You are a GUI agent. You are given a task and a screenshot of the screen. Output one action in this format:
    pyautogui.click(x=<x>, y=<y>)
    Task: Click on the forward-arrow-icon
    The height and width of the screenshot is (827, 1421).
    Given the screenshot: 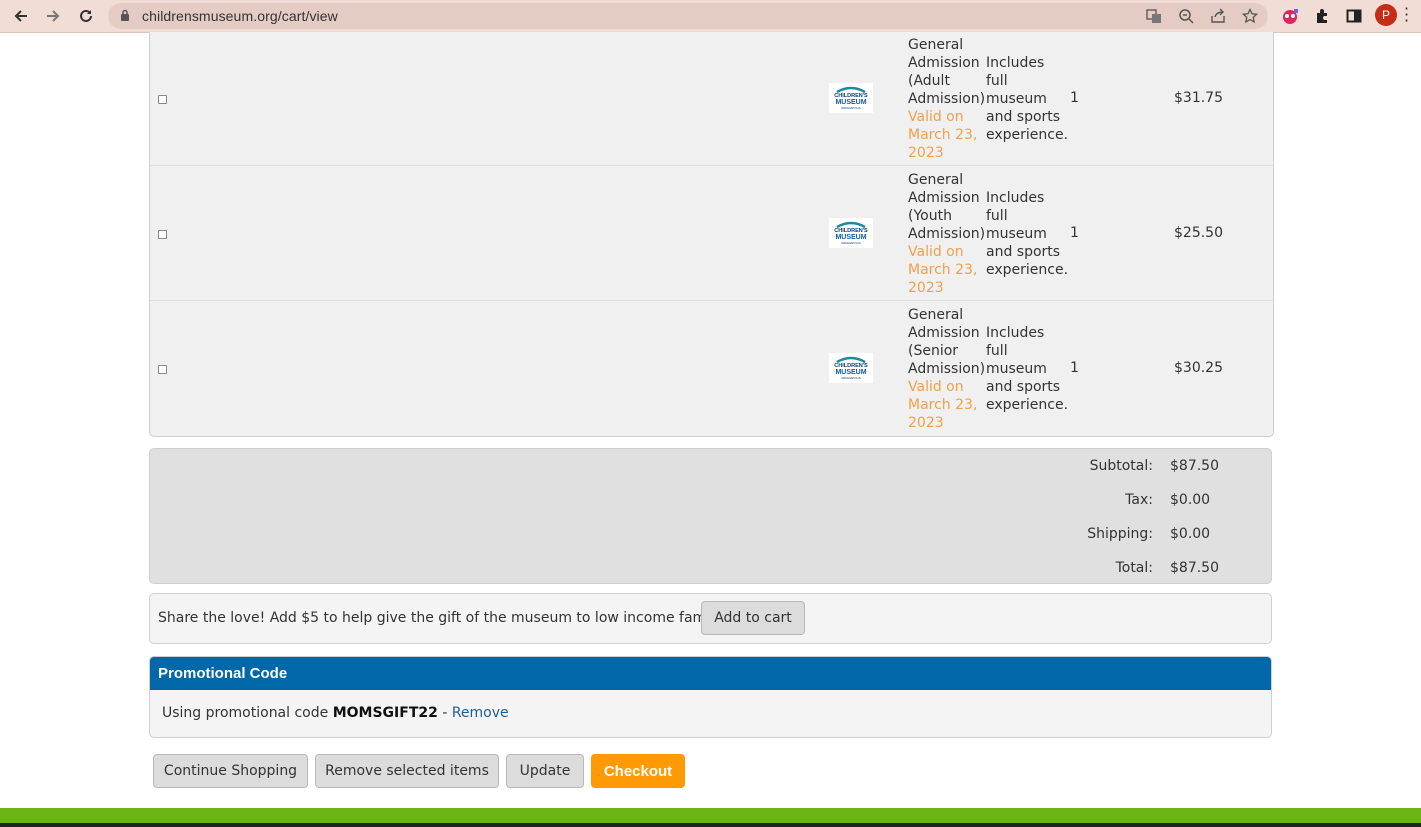 What is the action you would take?
    pyautogui.click(x=53, y=16)
    